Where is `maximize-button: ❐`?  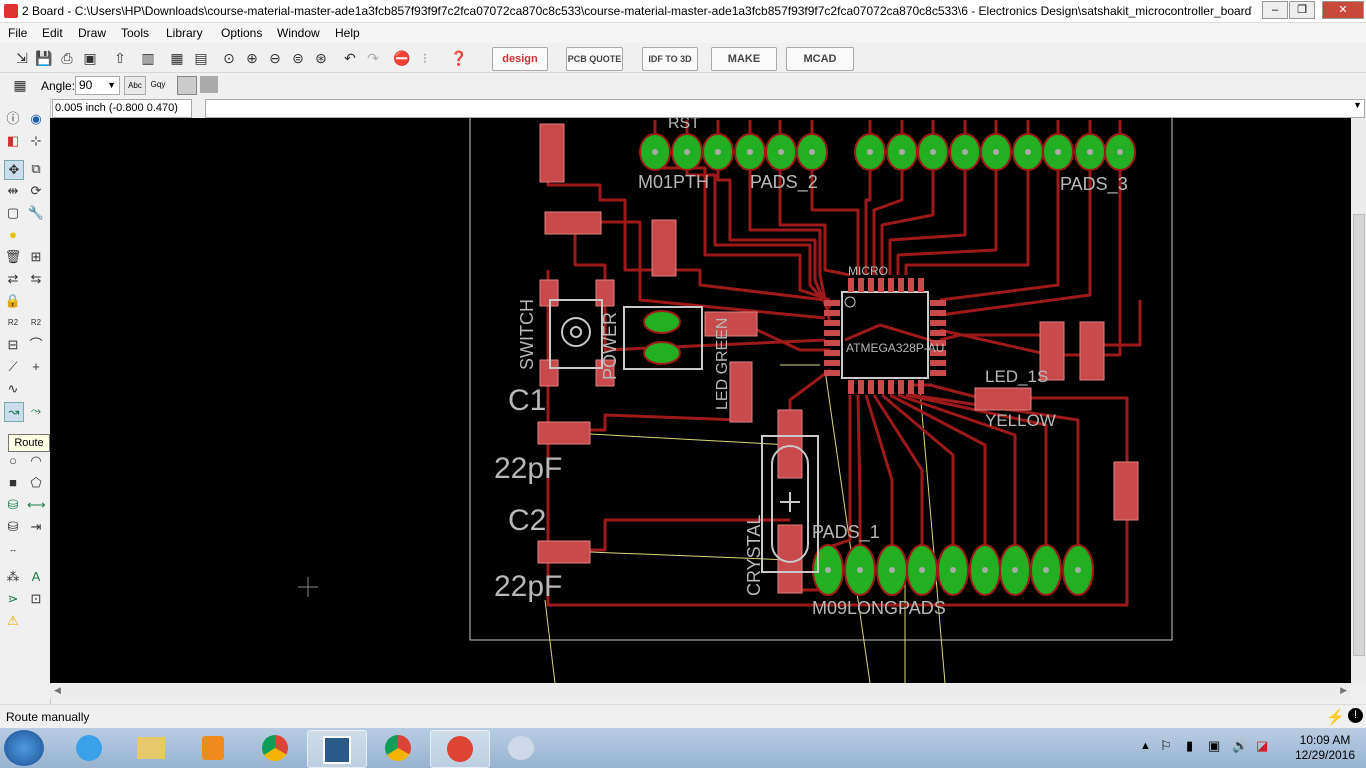 maximize-button: ❐ is located at coordinates (1302, 10).